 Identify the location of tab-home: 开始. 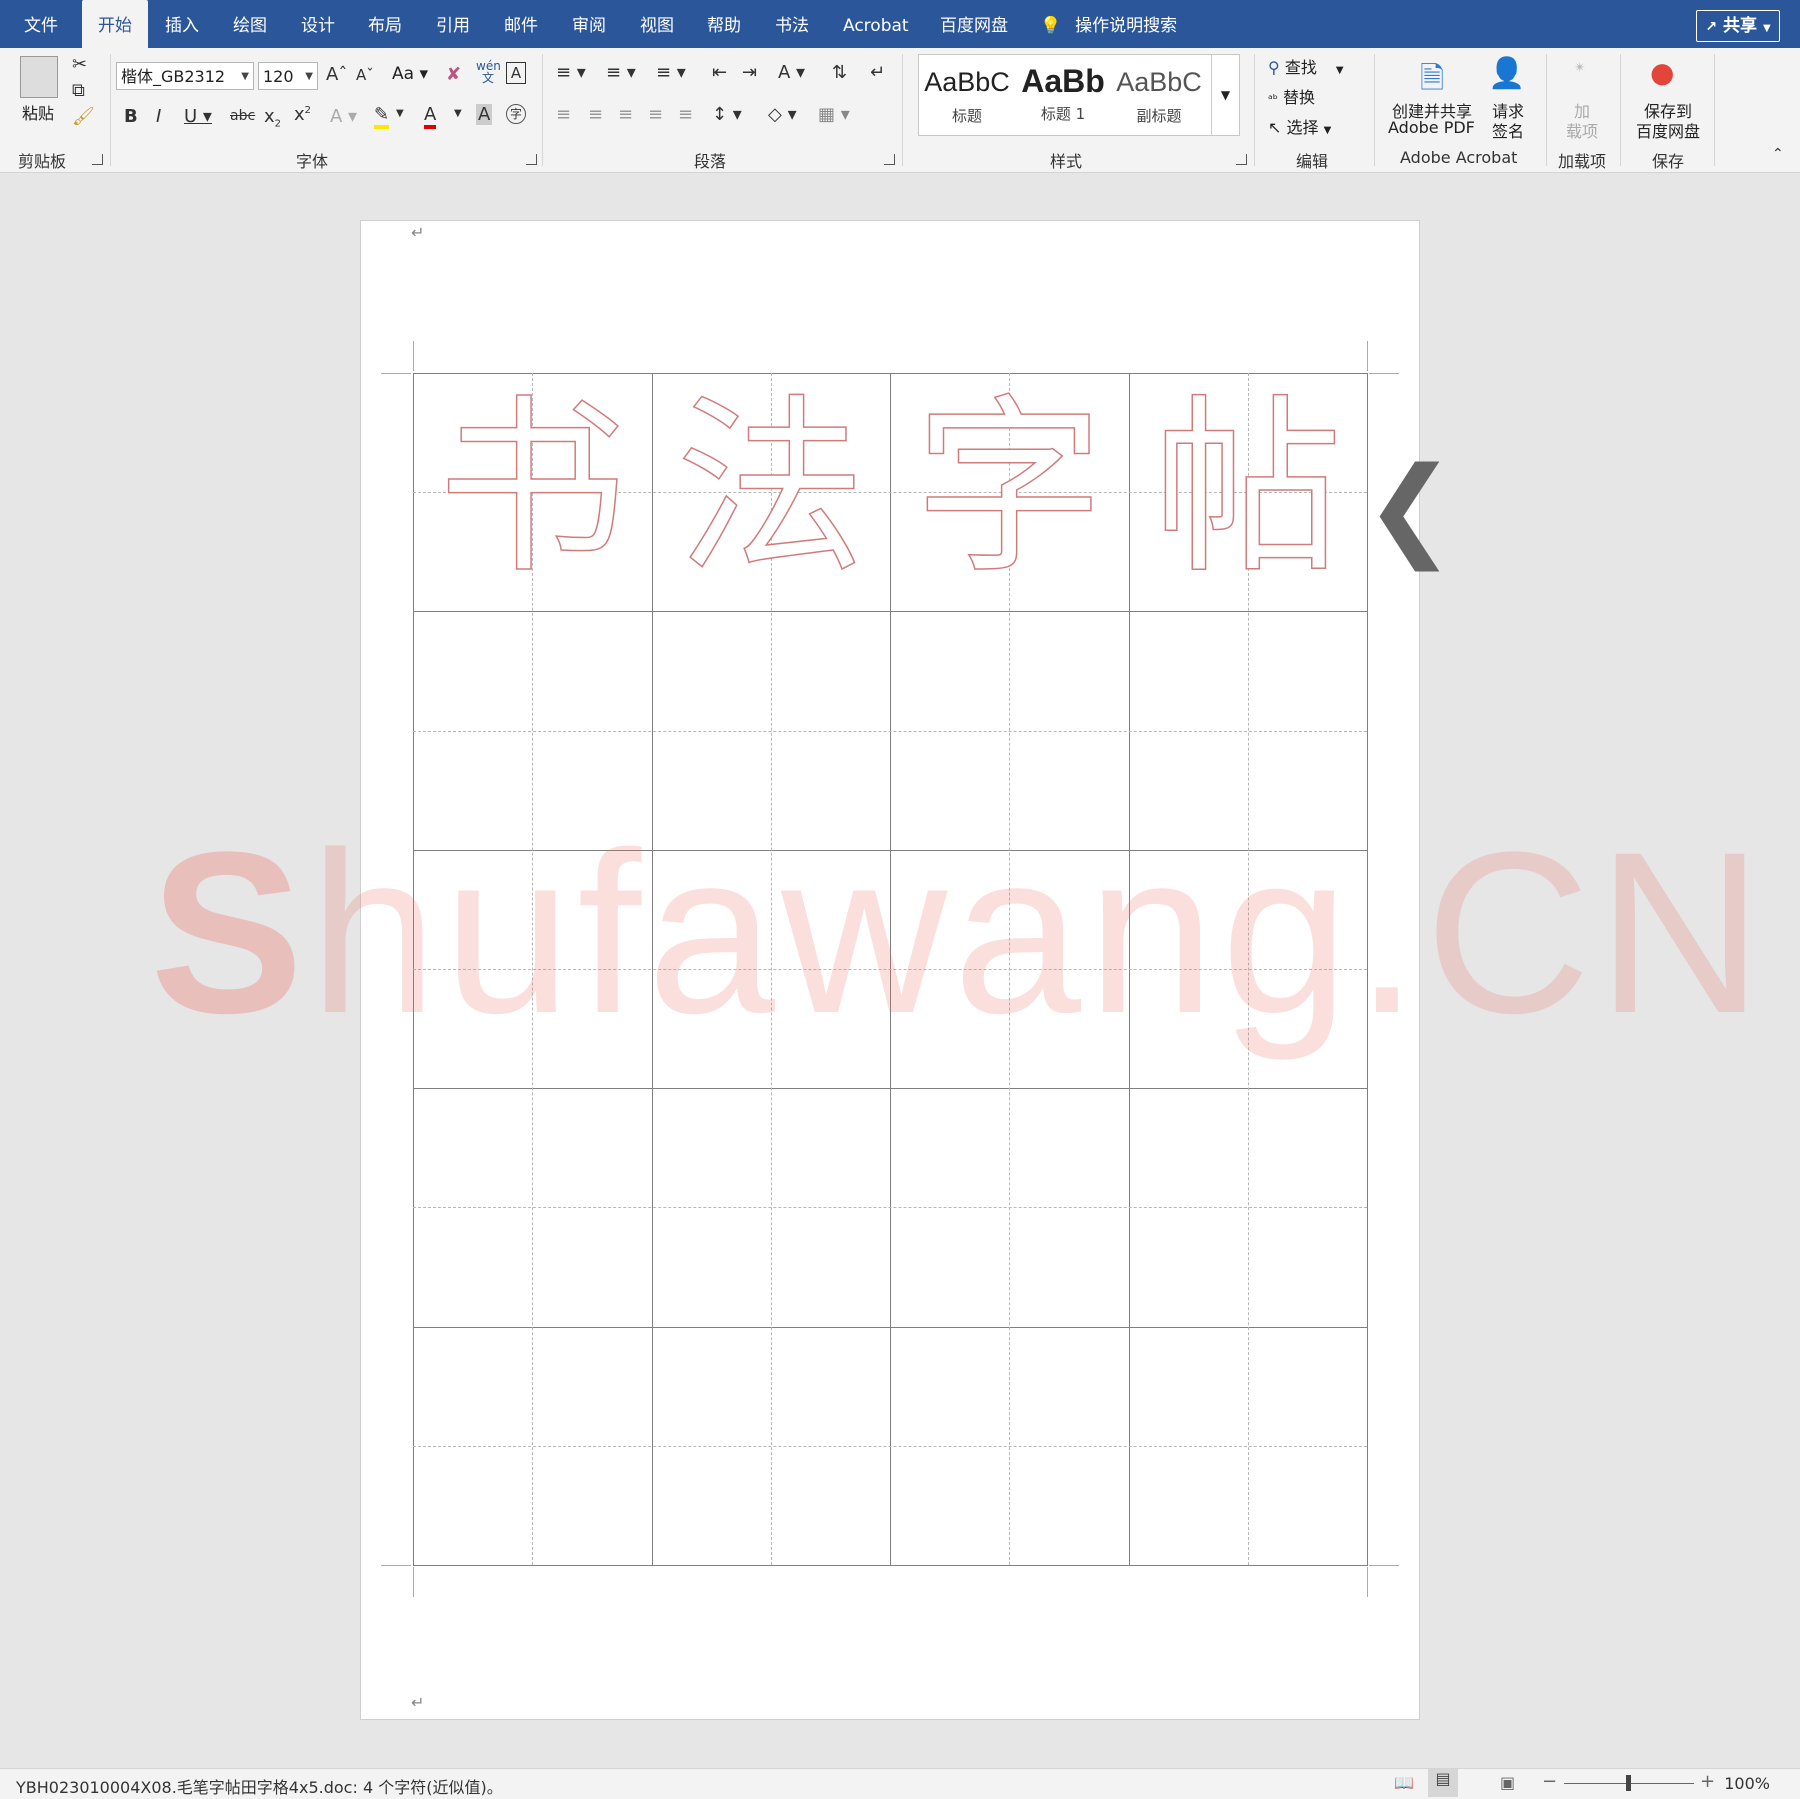
(115, 24).